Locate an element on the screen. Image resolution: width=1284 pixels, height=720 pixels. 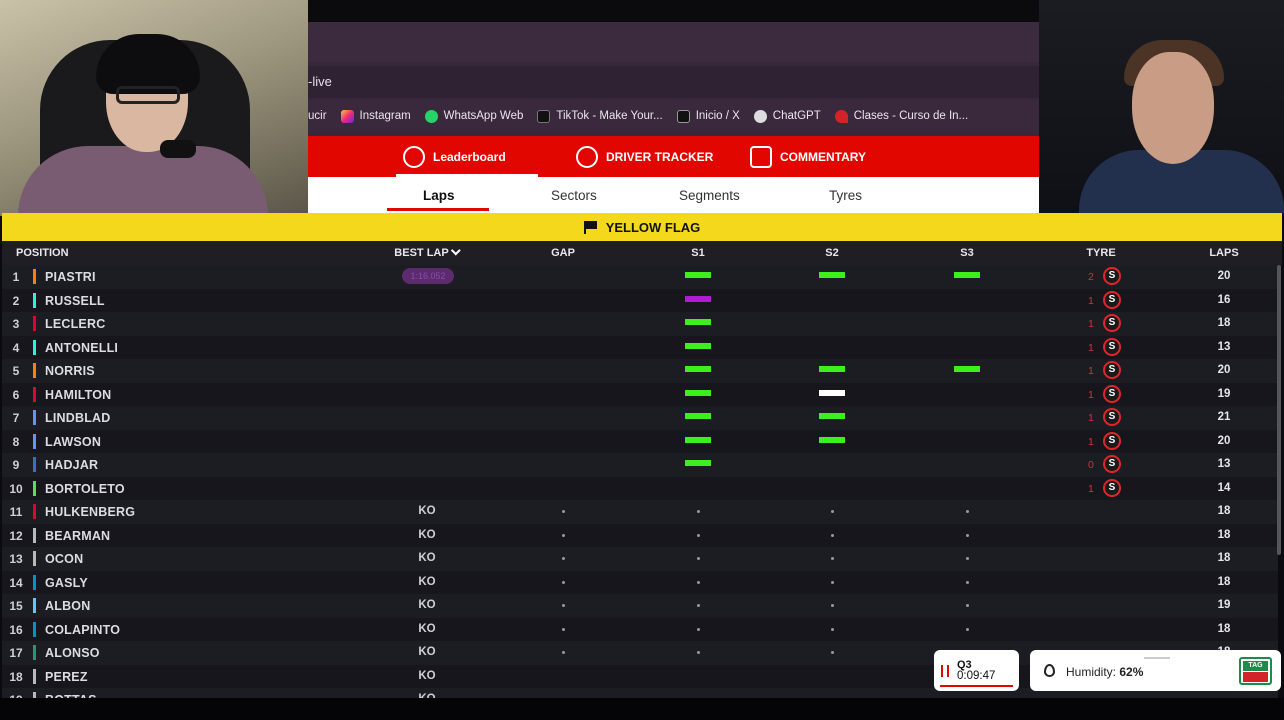
row-driver-name: BEARMAN is located at coordinates (77, 536).